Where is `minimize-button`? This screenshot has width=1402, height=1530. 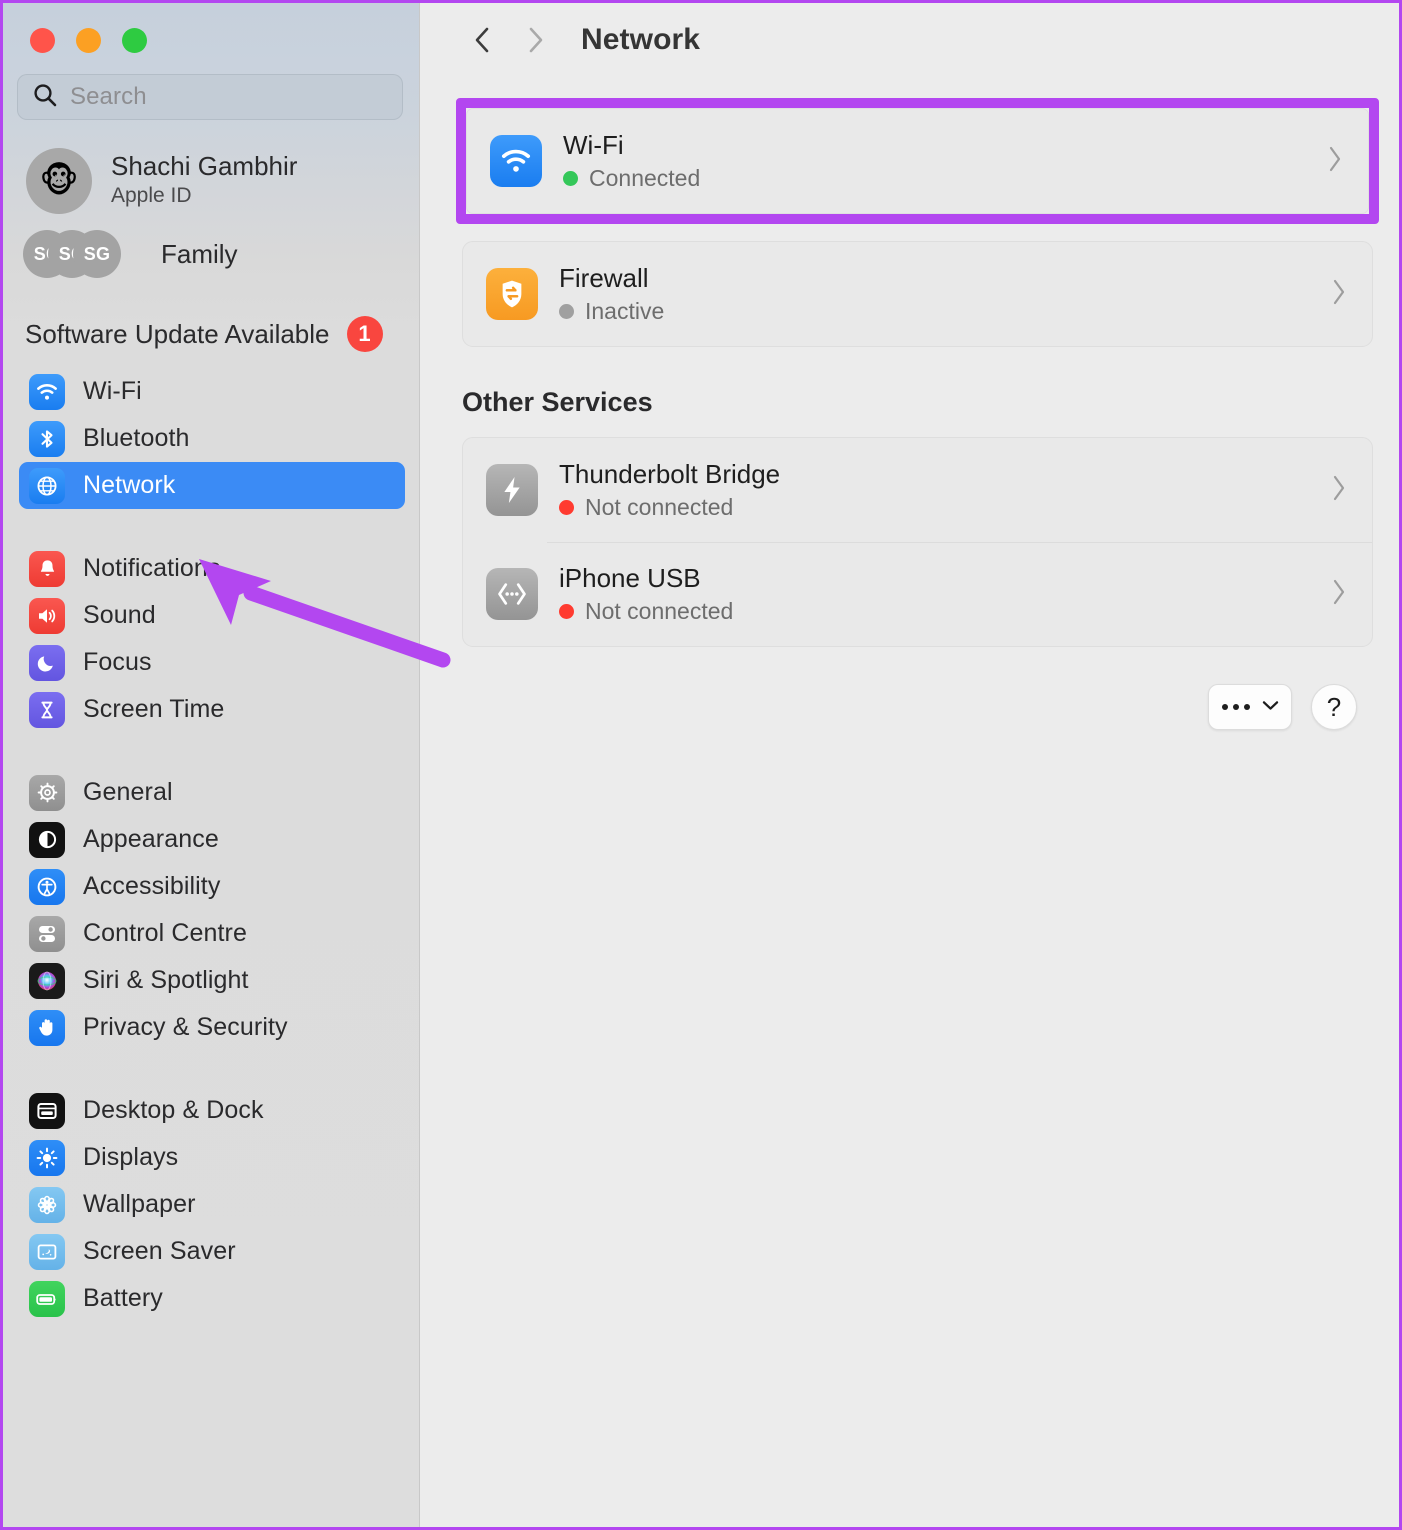 minimize-button is located at coordinates (88, 40).